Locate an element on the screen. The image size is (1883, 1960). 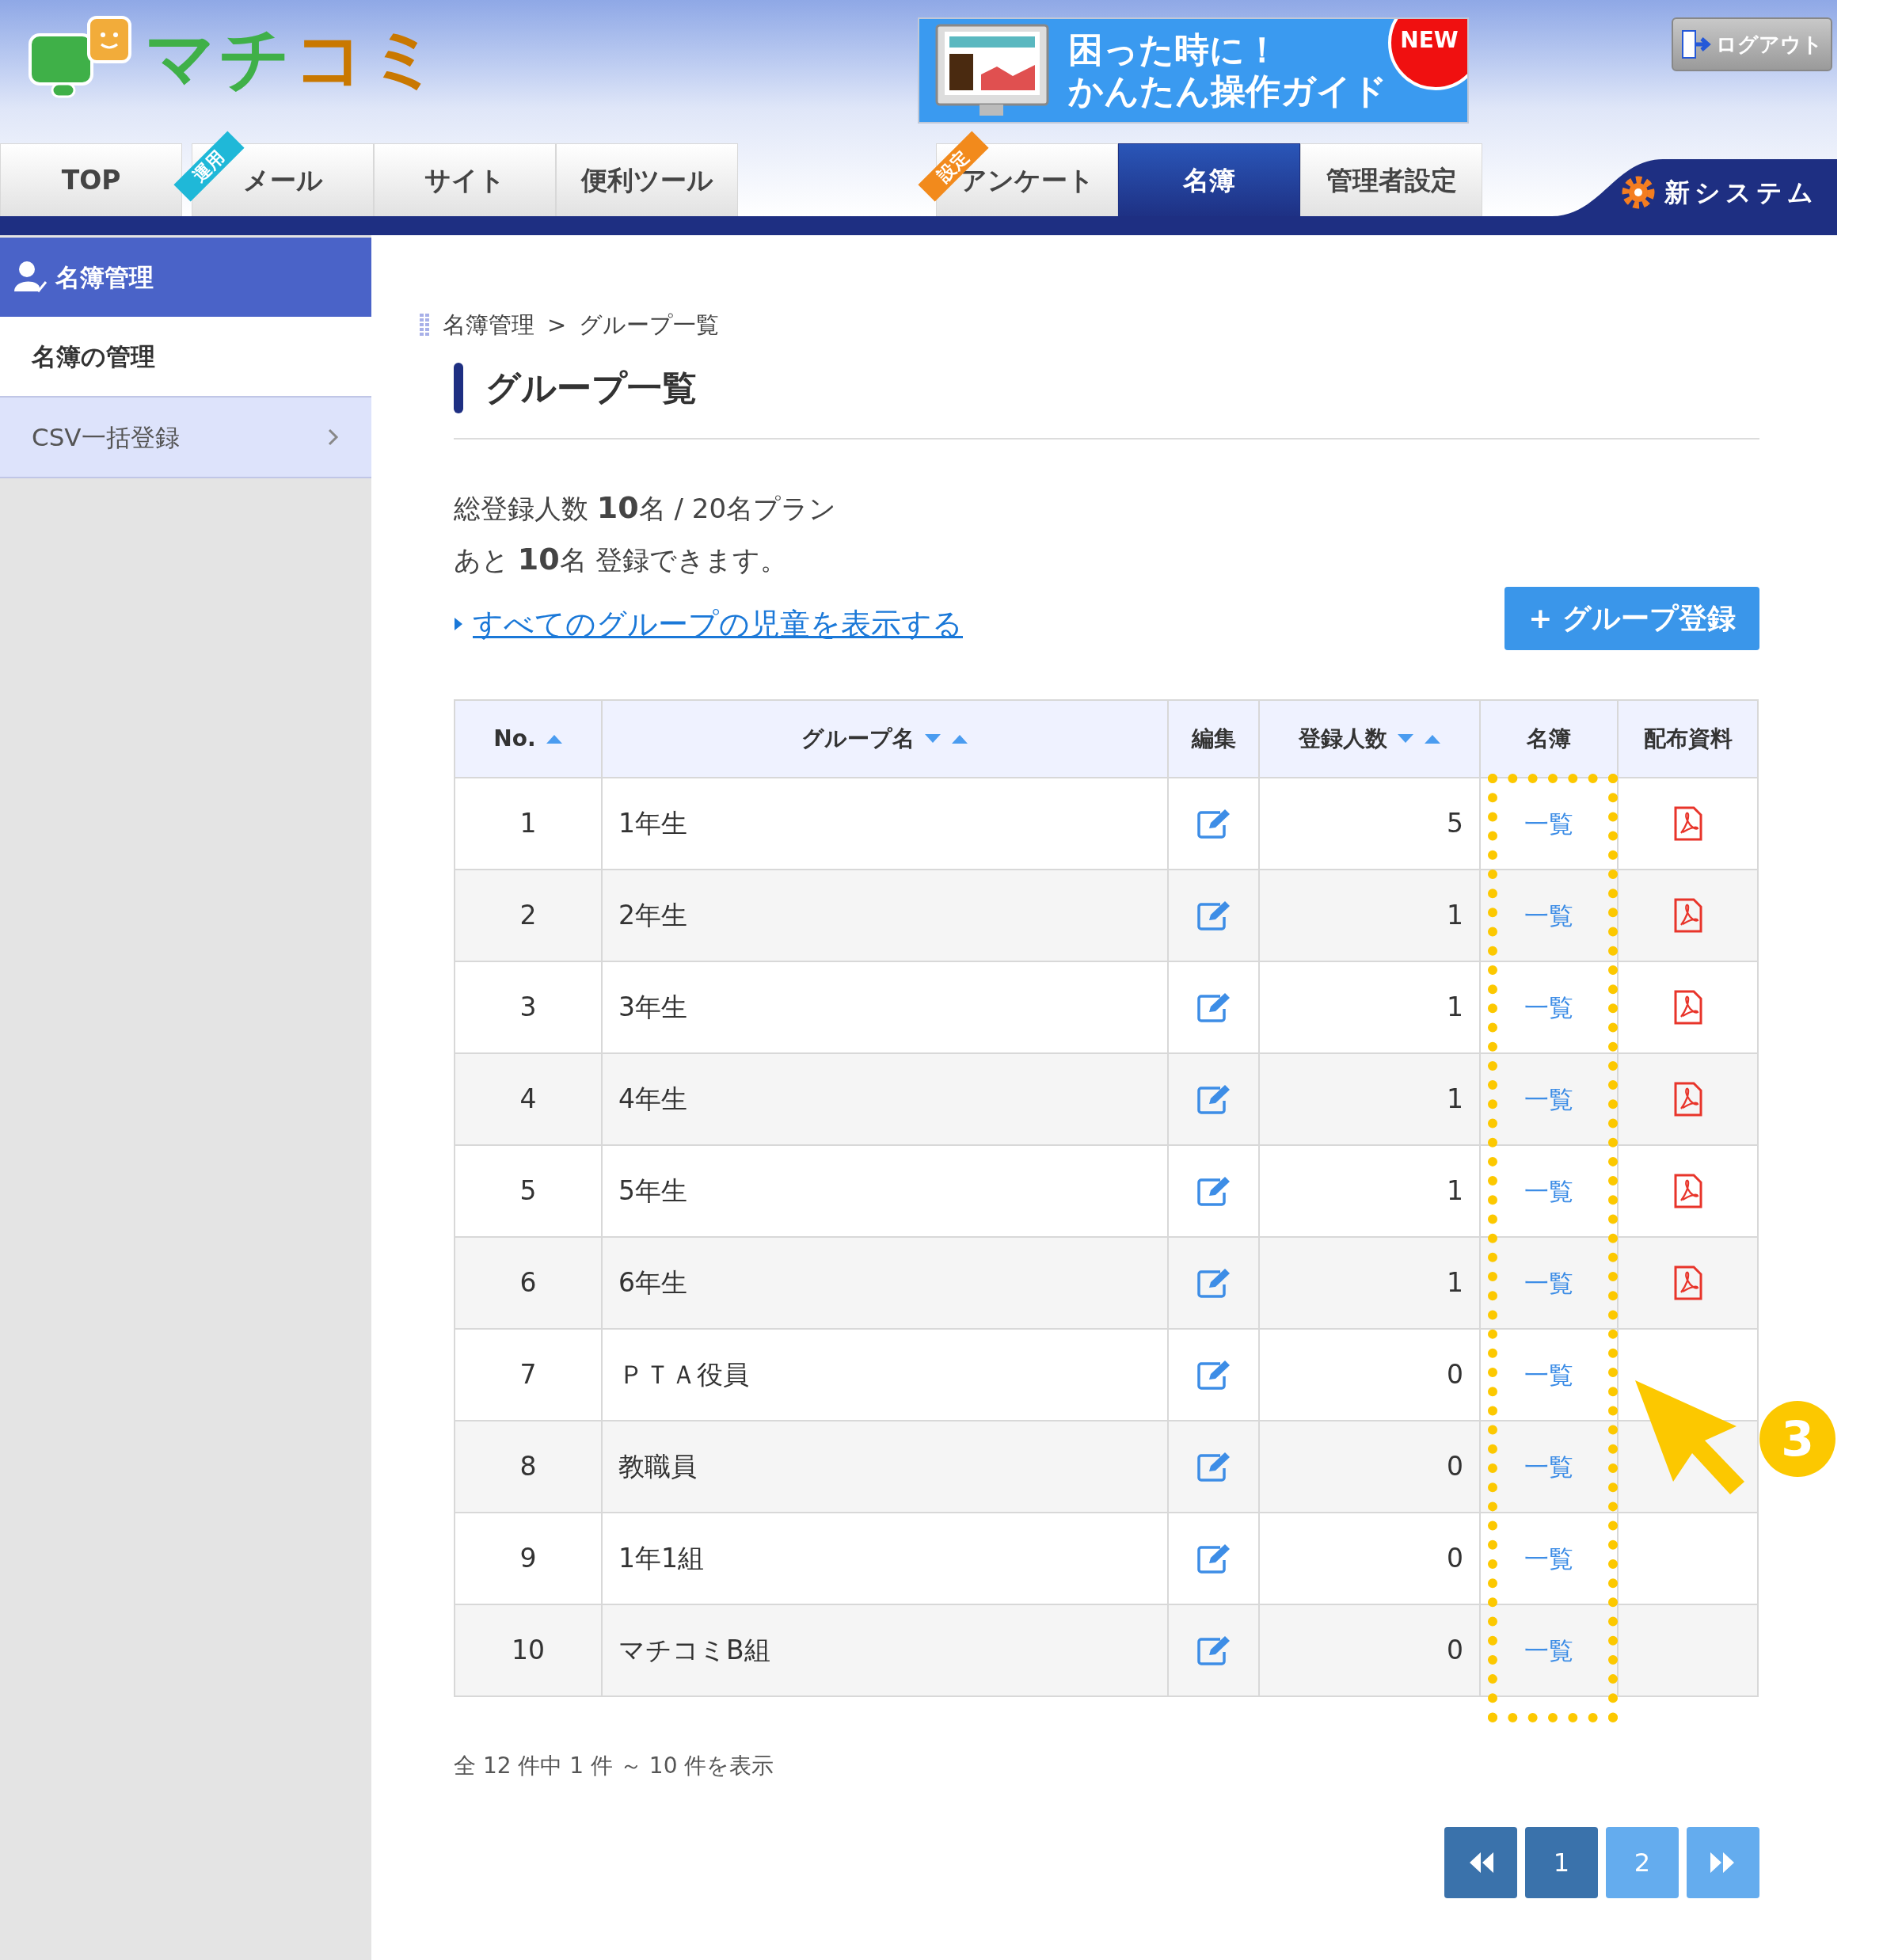
table-cell: 4年生 is located at coordinates (885, 1098).